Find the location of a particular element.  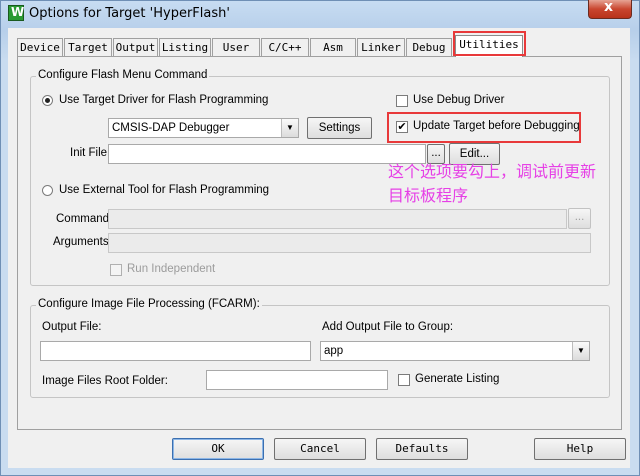

flash-driver-select: CMSIS-DAP Debugger ▼ is located at coordinates (203, 128).